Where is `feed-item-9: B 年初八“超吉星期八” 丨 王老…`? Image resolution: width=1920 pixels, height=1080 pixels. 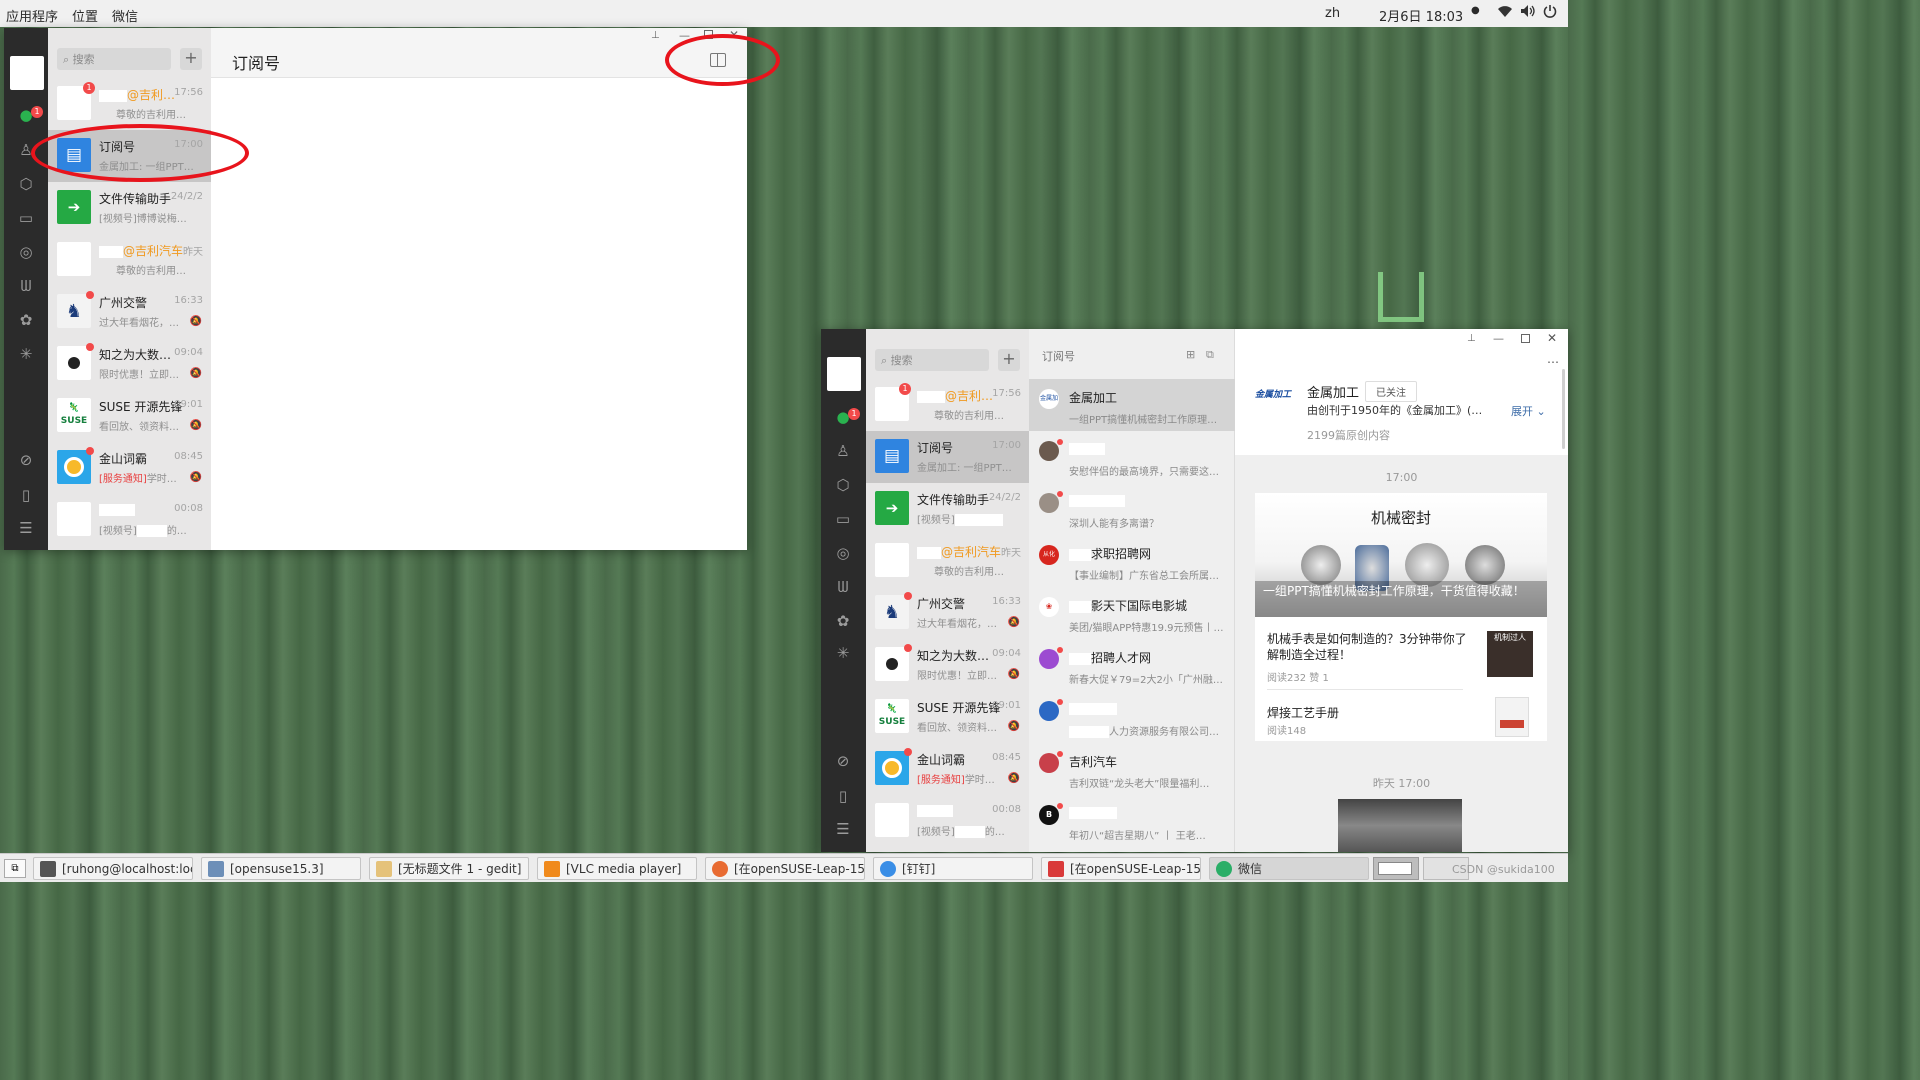 feed-item-9: B 年初八“超吉星期八” 丨 王老… is located at coordinates (1132, 821).